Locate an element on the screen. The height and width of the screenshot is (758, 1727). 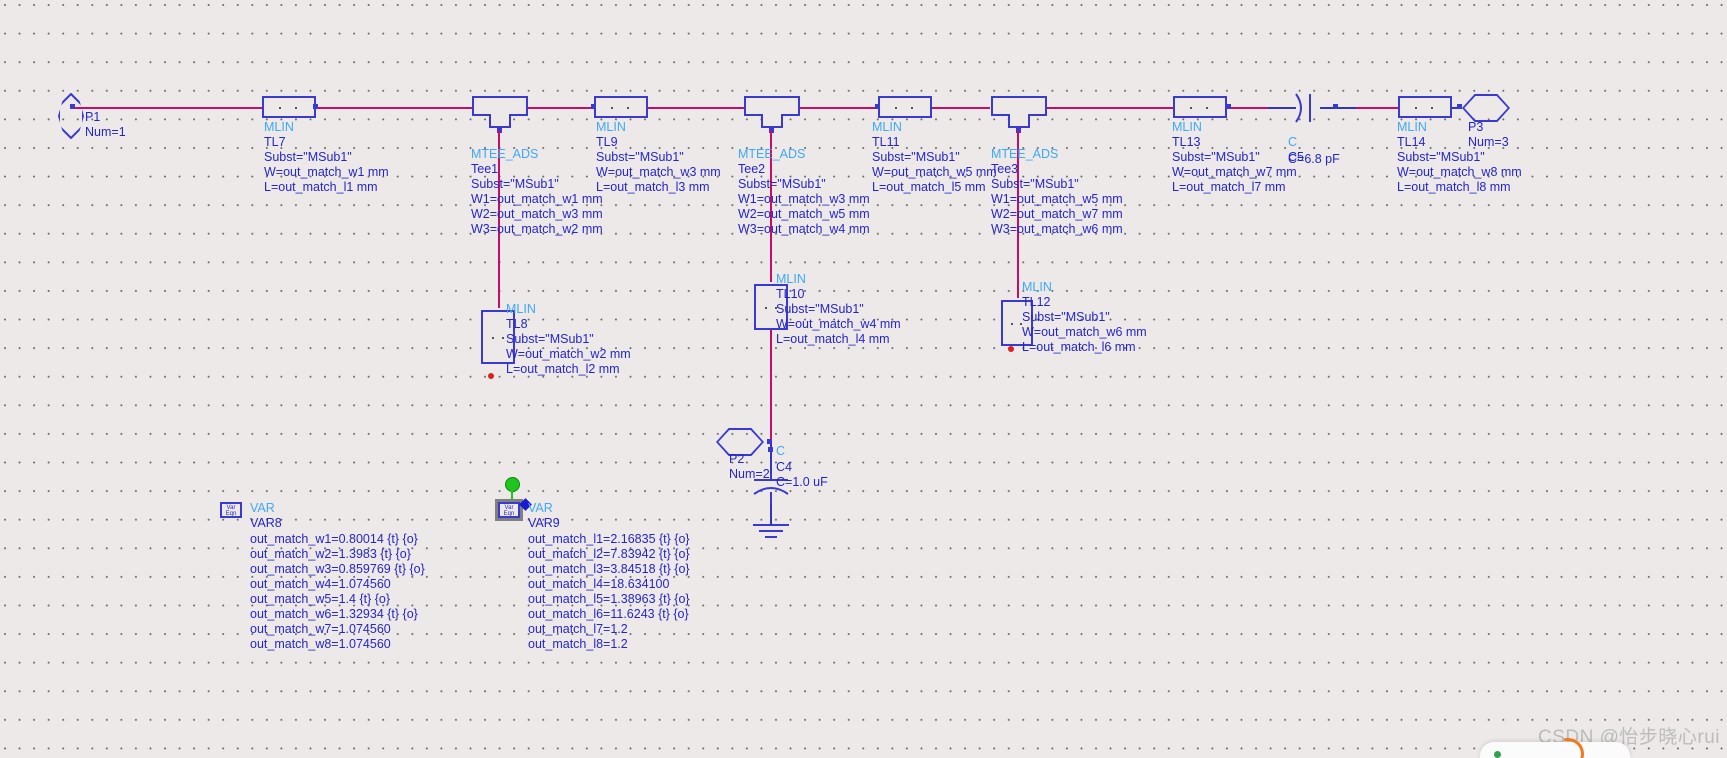
var8-eqn-icon: Var Eqn is located at coordinates (231, 510).